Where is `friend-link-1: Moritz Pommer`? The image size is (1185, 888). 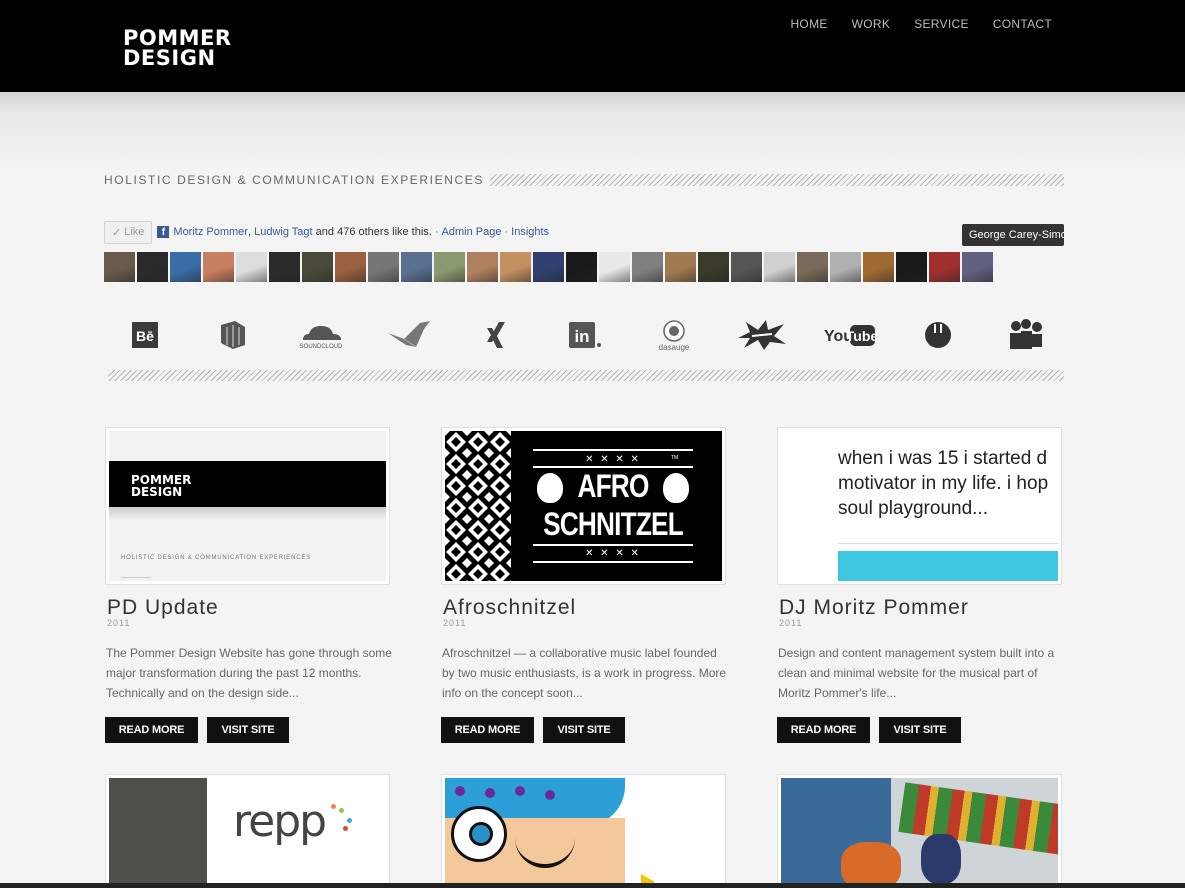 friend-link-1: Moritz Pommer is located at coordinates (210, 232).